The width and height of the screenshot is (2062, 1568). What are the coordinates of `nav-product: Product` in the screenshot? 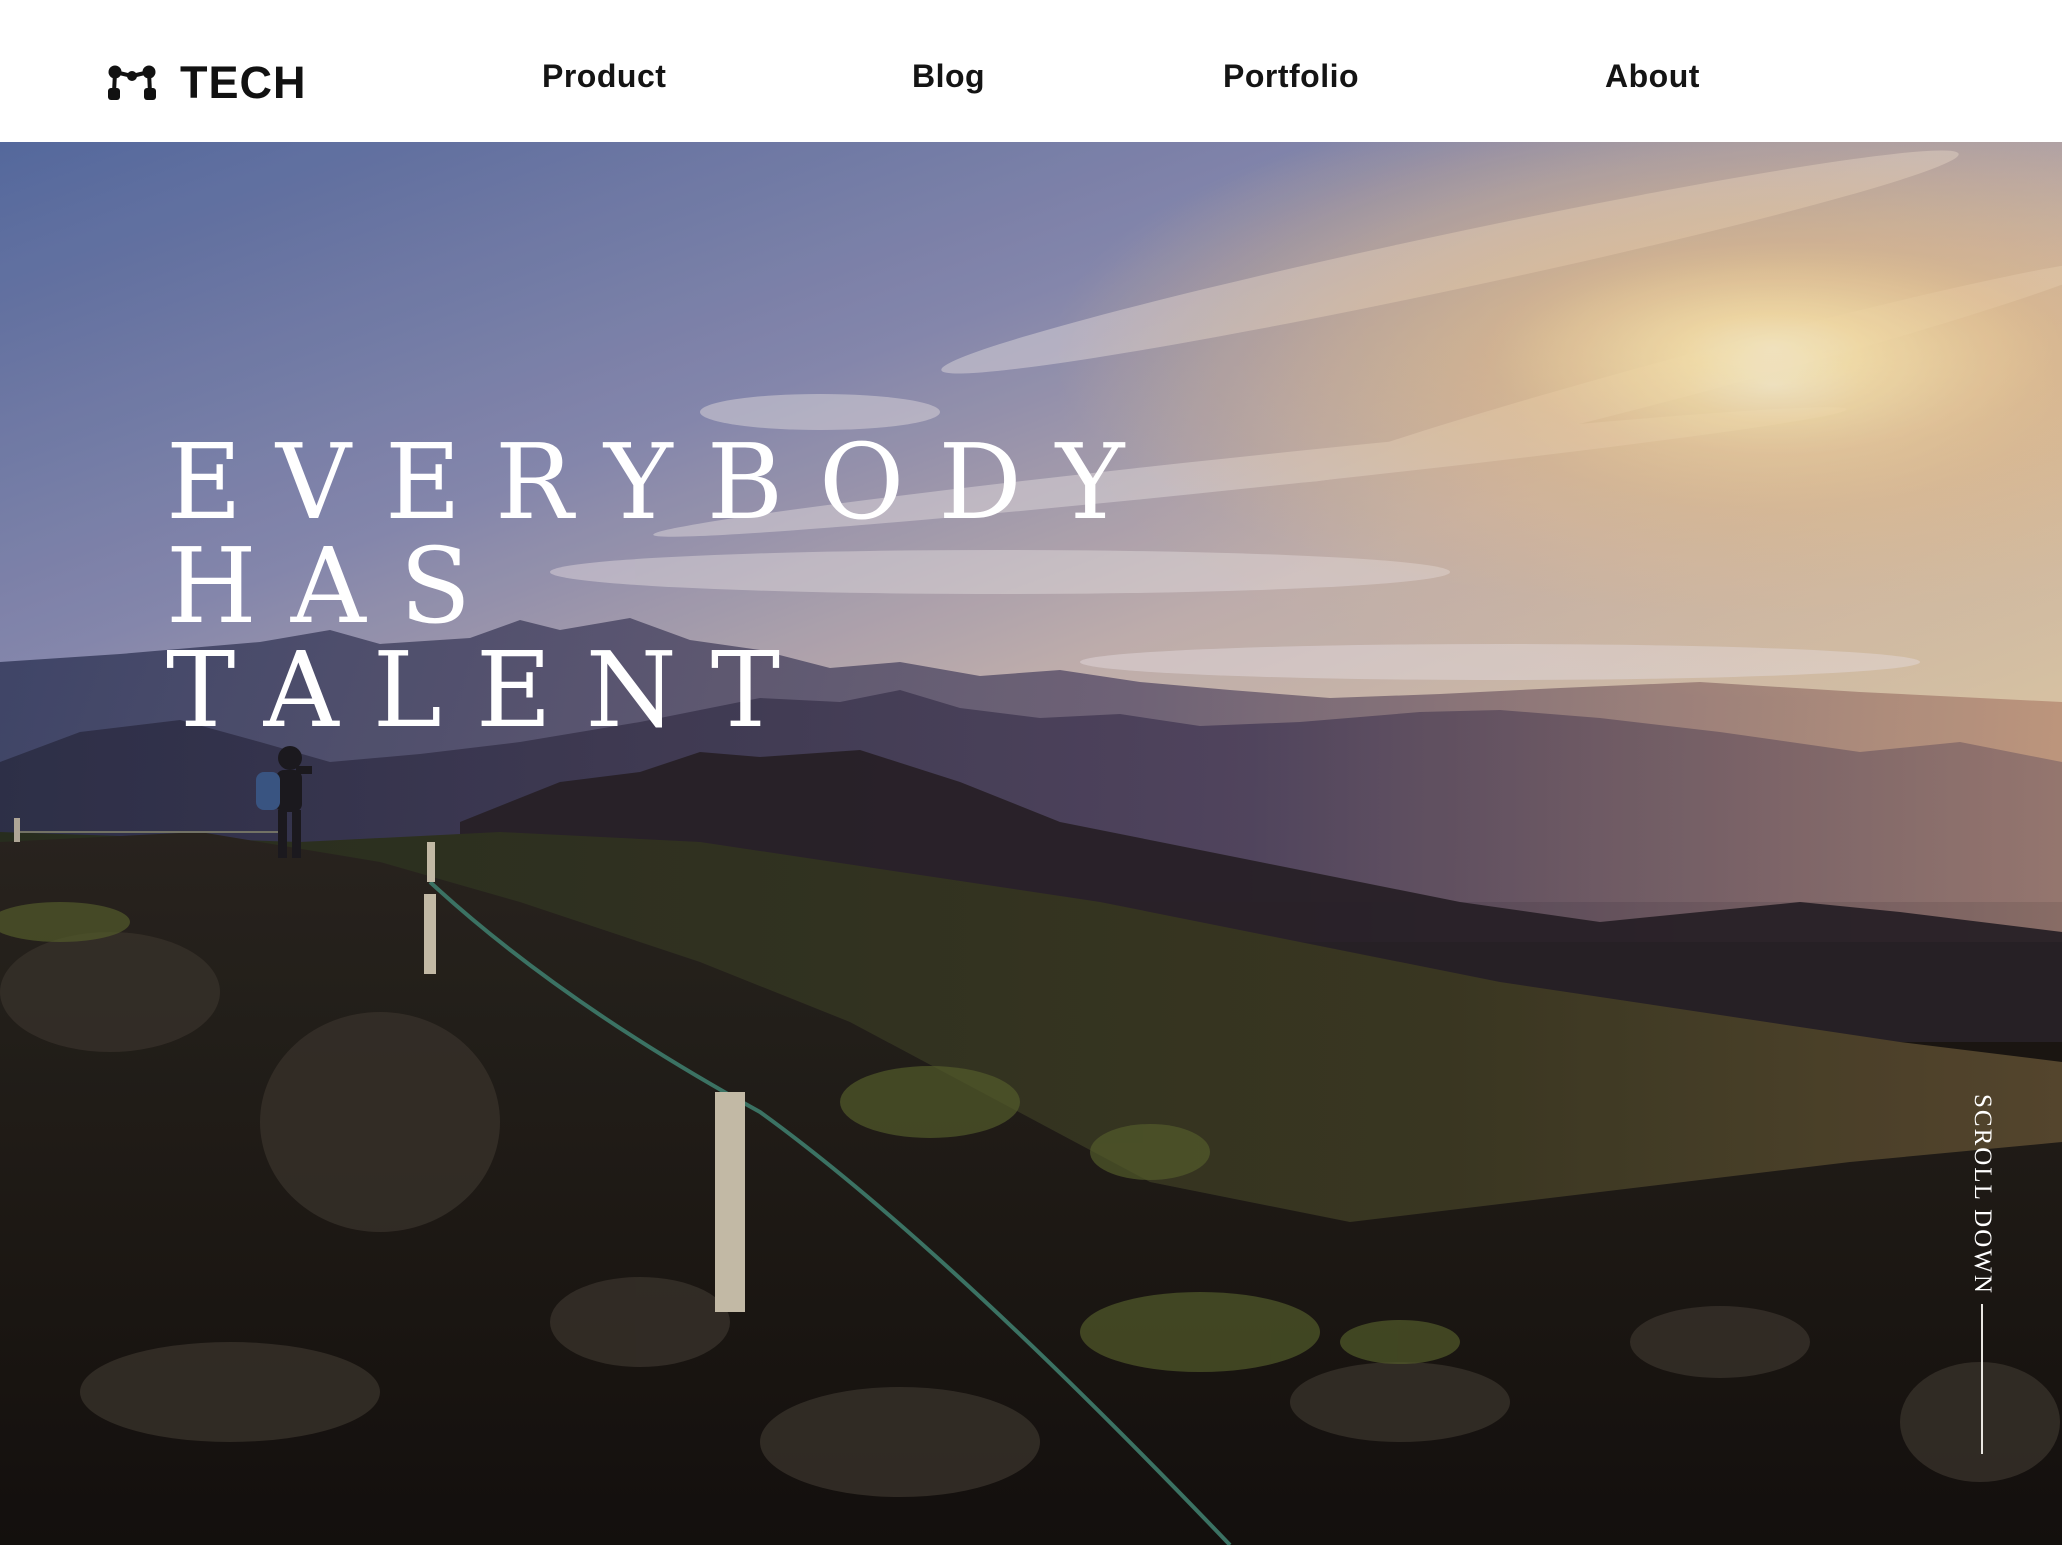 It's located at (604, 76).